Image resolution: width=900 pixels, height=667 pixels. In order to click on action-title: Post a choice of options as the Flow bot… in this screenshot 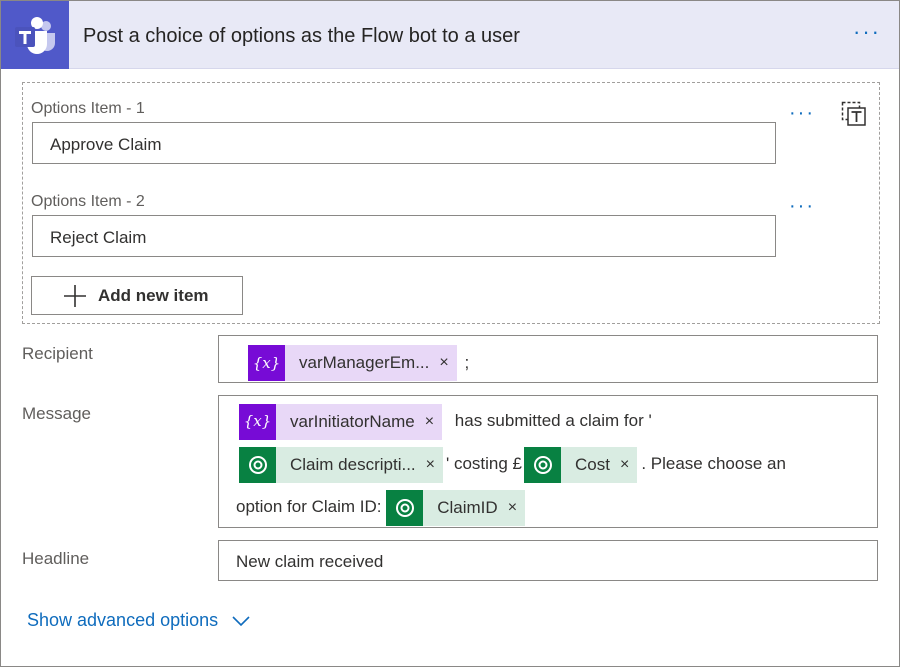, I will do `click(301, 36)`.